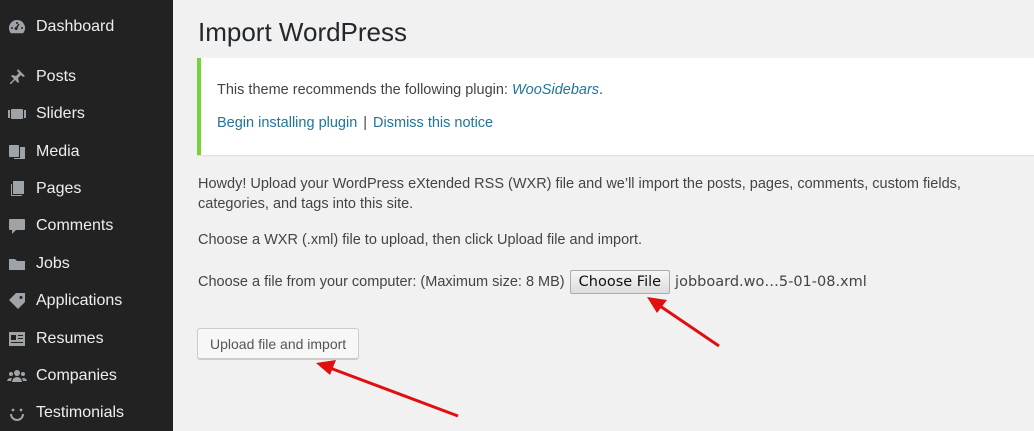 The image size is (1034, 431). I want to click on choose-file-button: Choose File, so click(620, 282).